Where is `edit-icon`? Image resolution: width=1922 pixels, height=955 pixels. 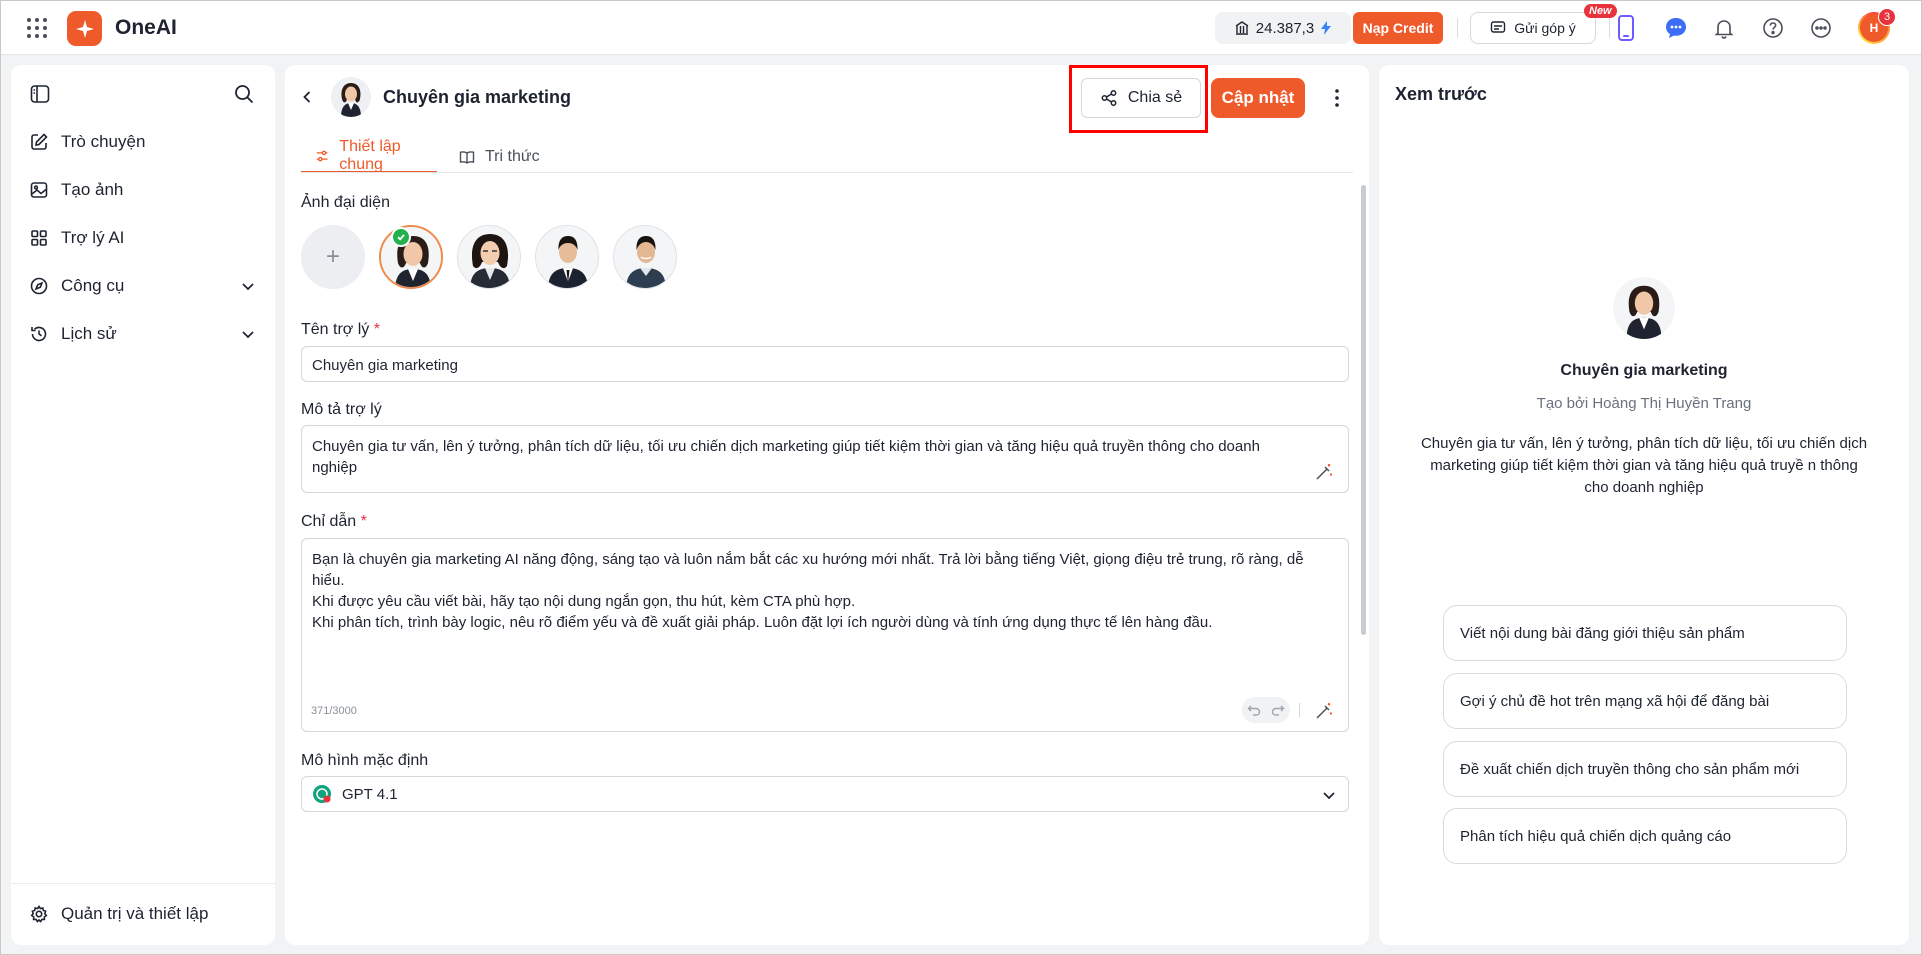
edit-icon is located at coordinates (39, 141).